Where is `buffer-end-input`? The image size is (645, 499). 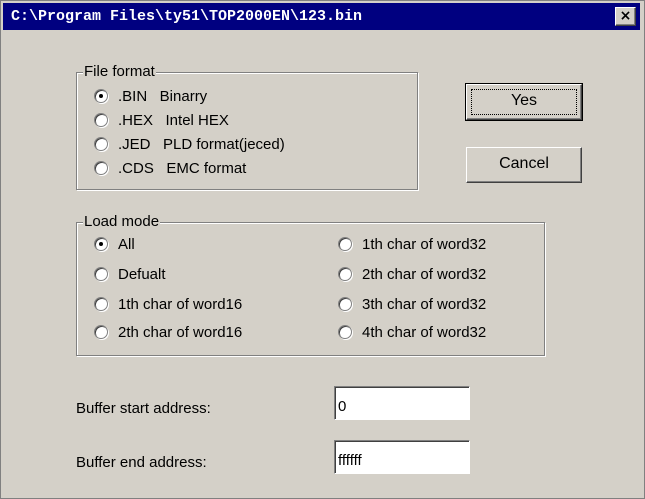 buffer-end-input is located at coordinates (402, 457).